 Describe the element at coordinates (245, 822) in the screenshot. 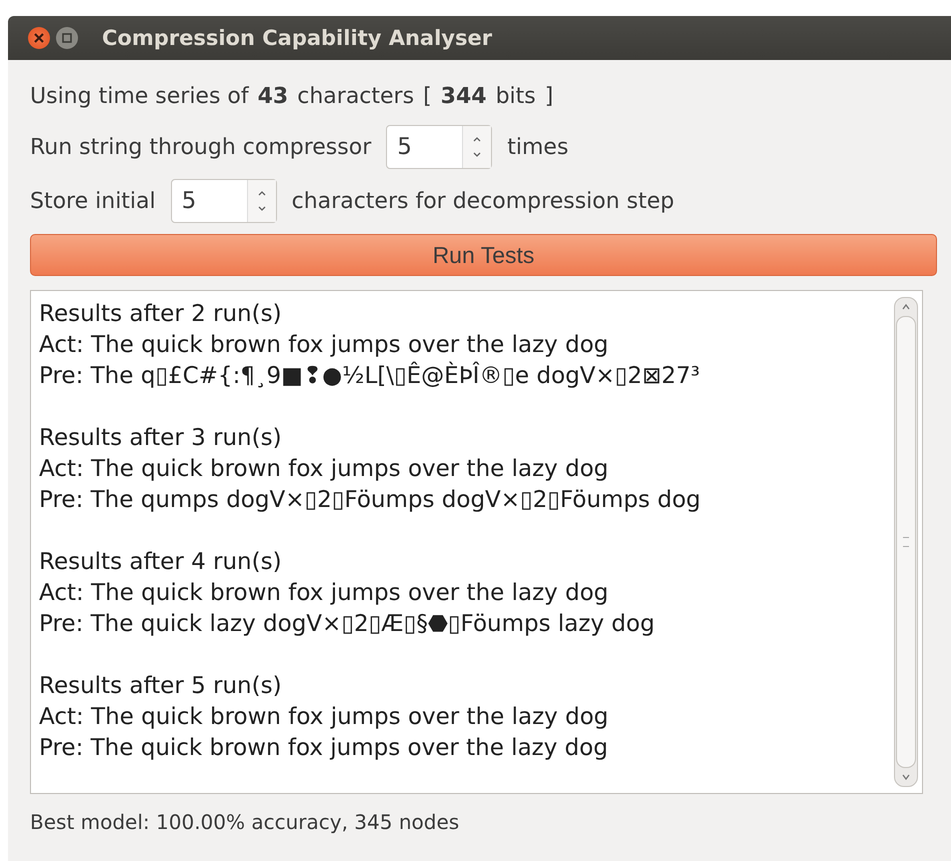

I see `status-text: Best model: 100.00% accuracy, 345 nodes` at that location.